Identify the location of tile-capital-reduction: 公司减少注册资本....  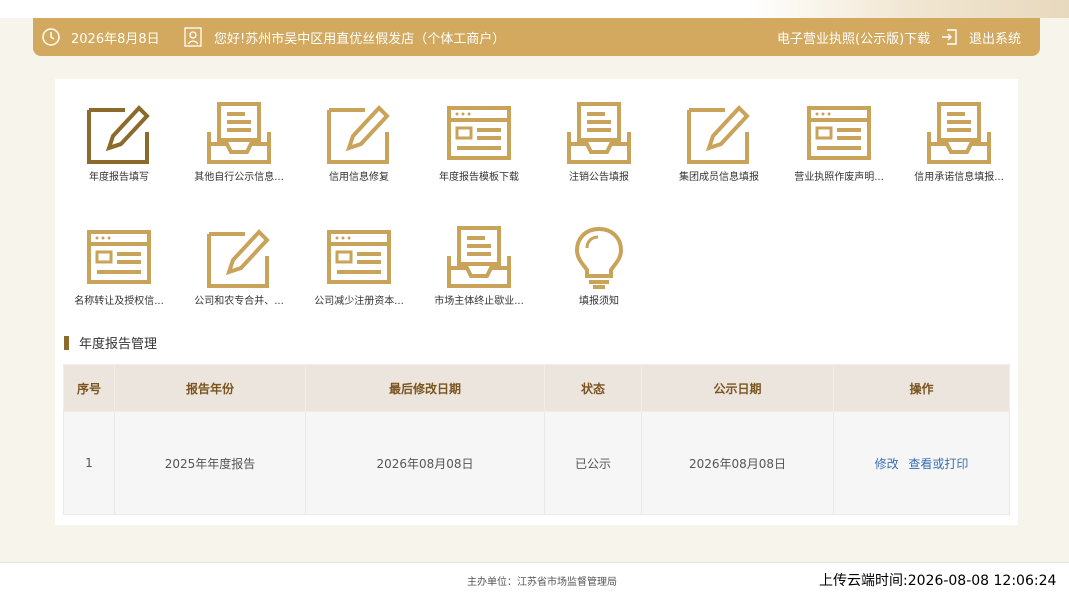
(357, 271).